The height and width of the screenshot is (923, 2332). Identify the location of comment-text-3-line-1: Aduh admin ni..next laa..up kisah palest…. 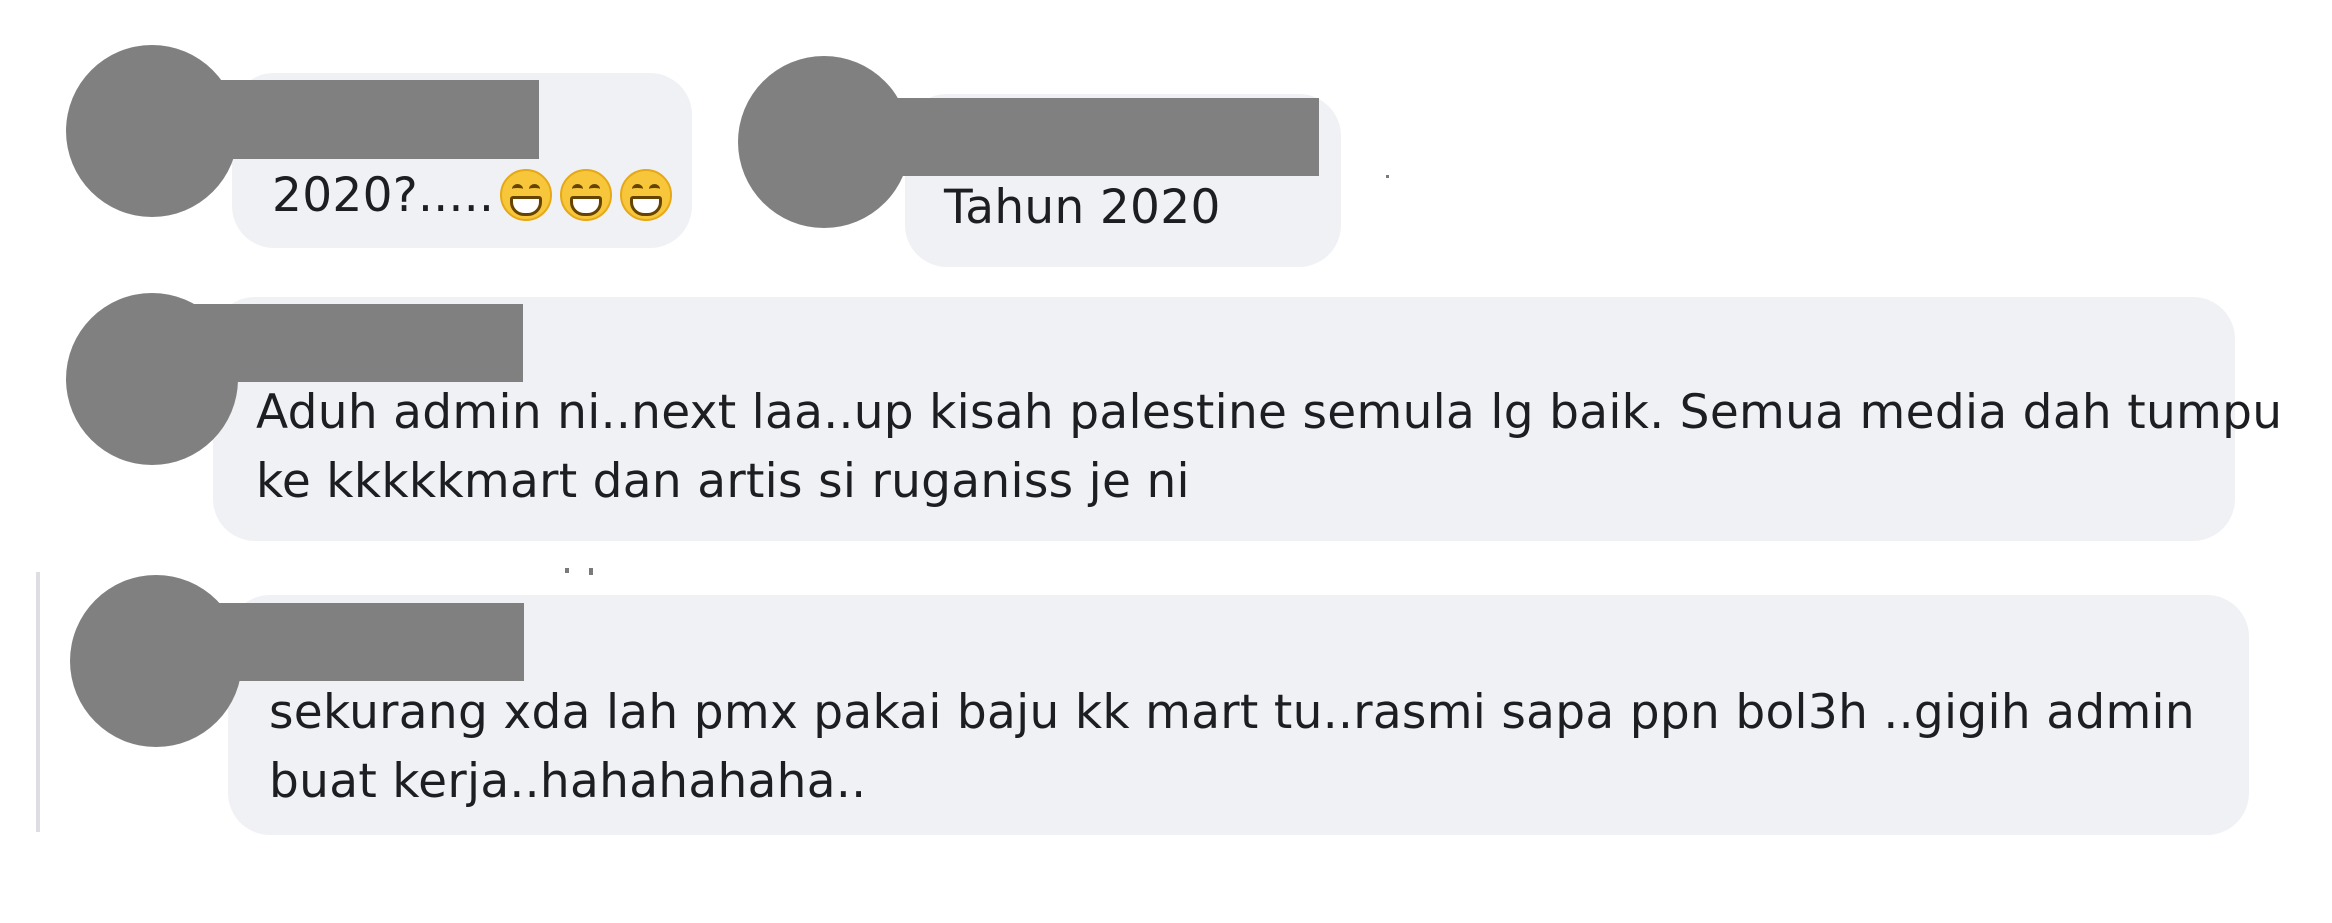
(1269, 412).